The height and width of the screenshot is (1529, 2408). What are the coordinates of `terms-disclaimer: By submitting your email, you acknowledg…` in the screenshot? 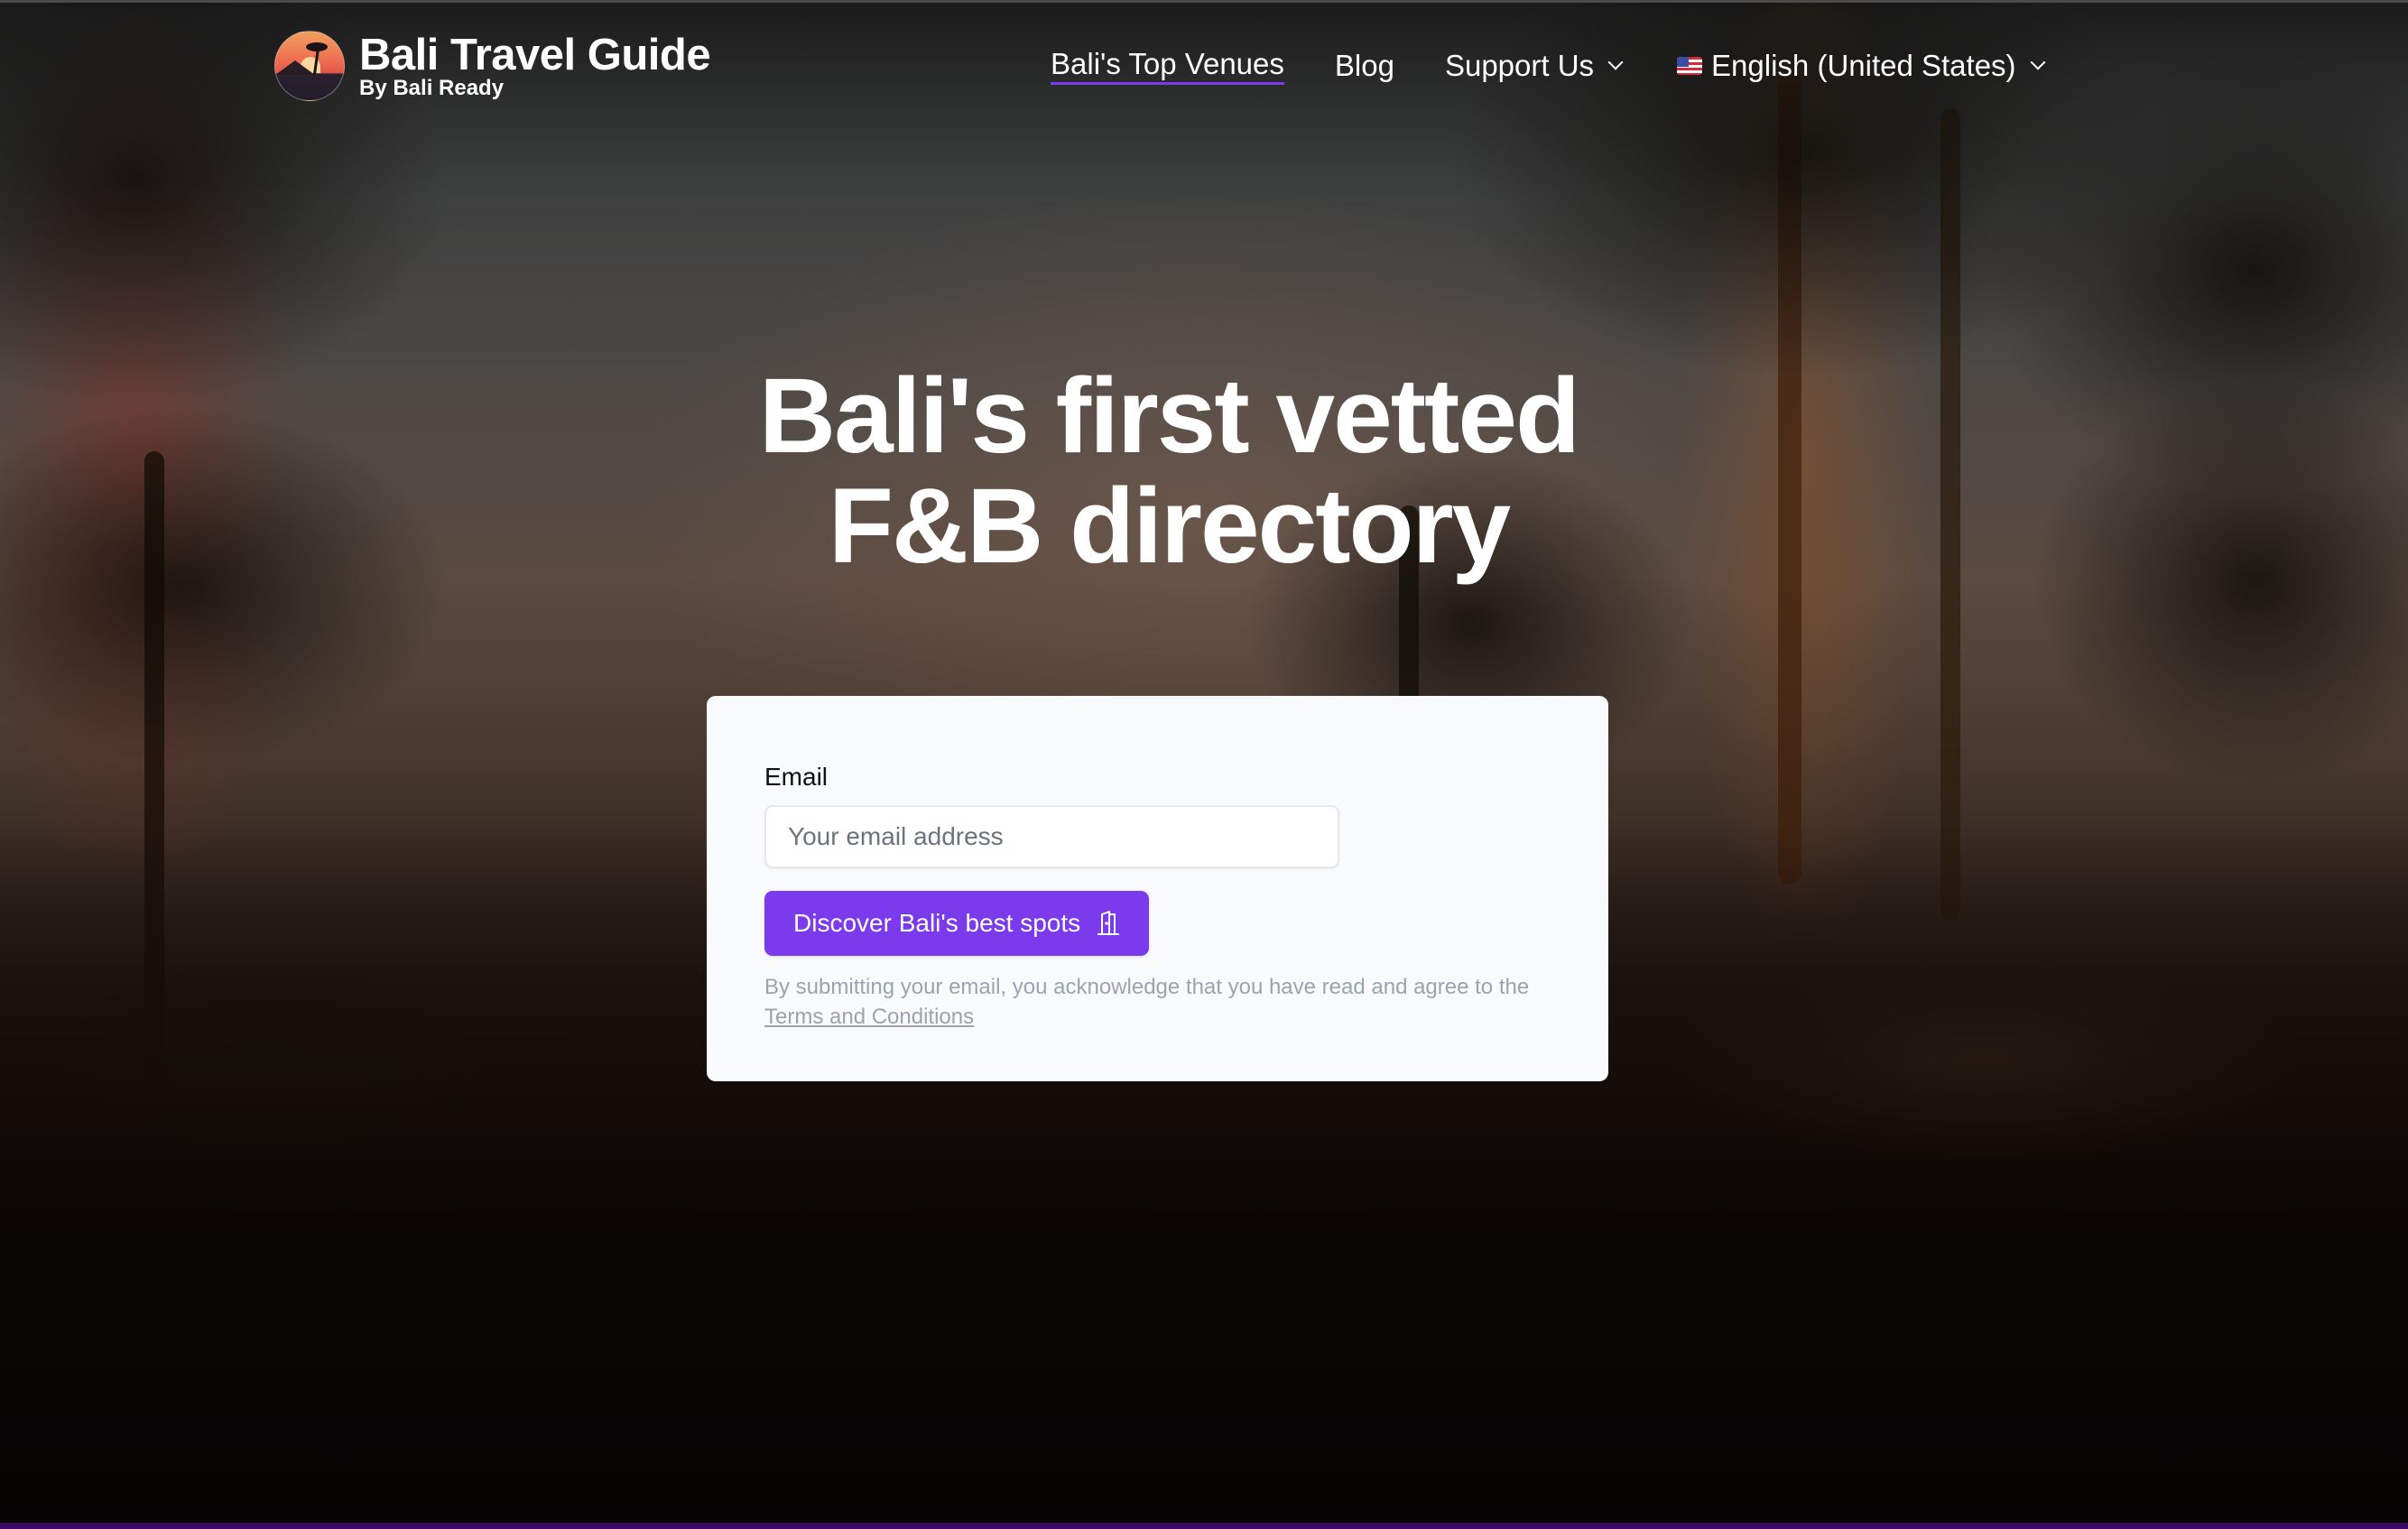 It's located at (1161, 1002).